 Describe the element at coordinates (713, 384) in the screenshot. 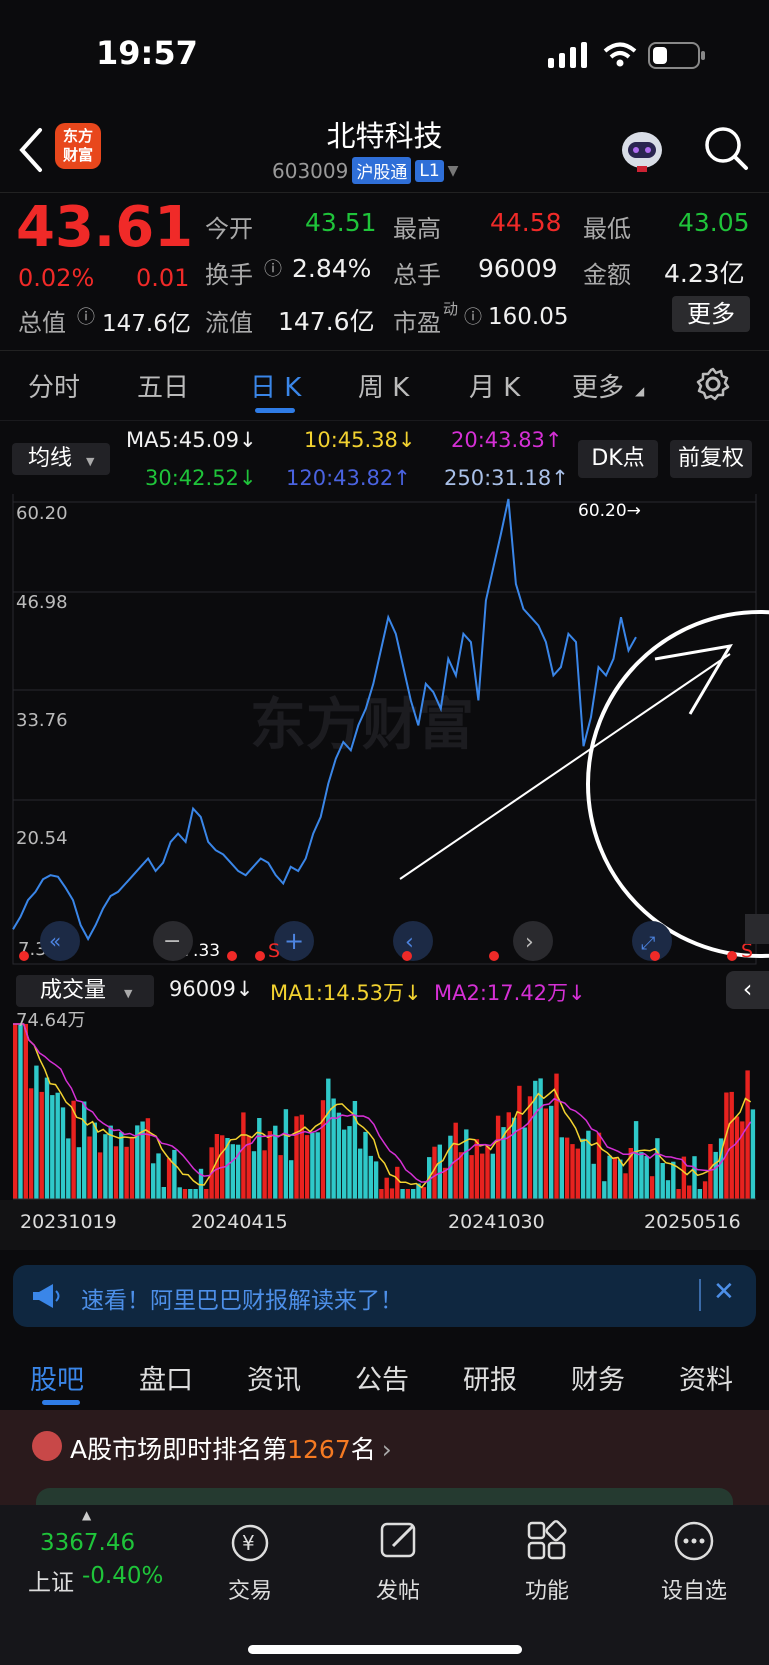

I see `settings-gear-icon` at that location.